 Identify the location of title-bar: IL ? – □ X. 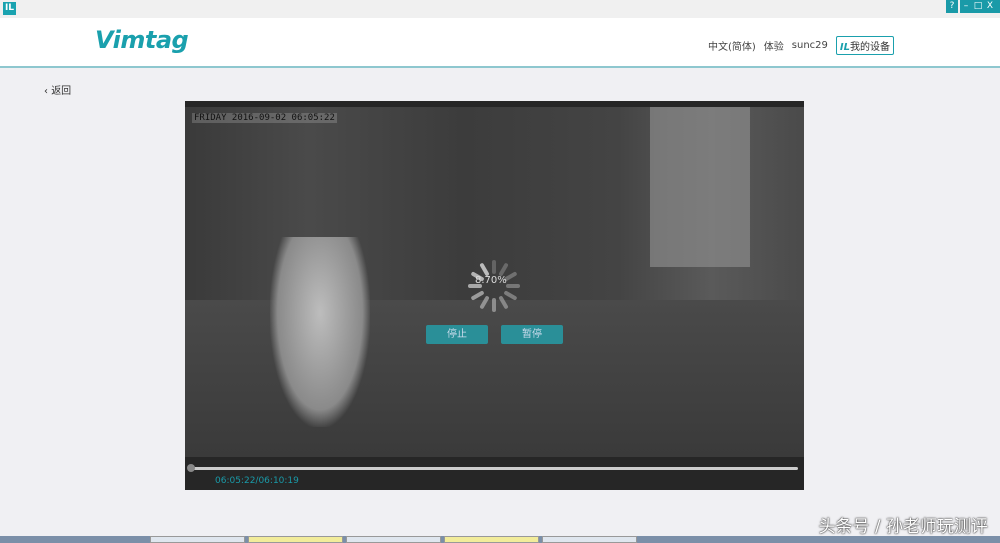
(500, 9).